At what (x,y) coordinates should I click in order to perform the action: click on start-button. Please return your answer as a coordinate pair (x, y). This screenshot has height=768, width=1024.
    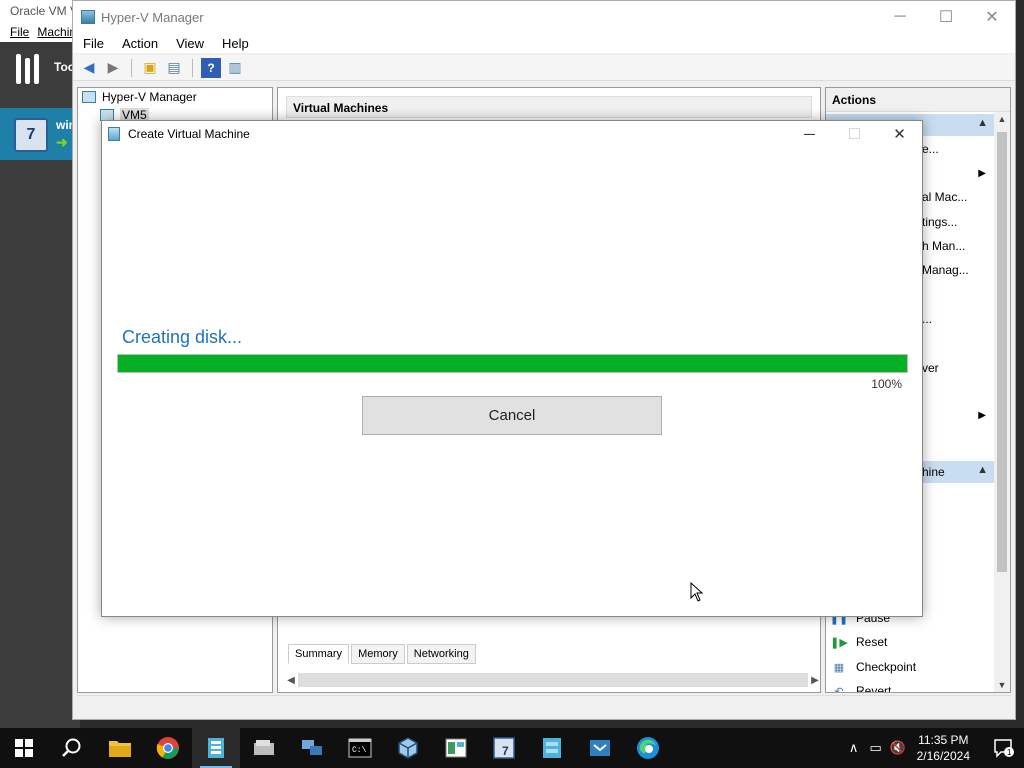
    Looking at the image, I should click on (24, 748).